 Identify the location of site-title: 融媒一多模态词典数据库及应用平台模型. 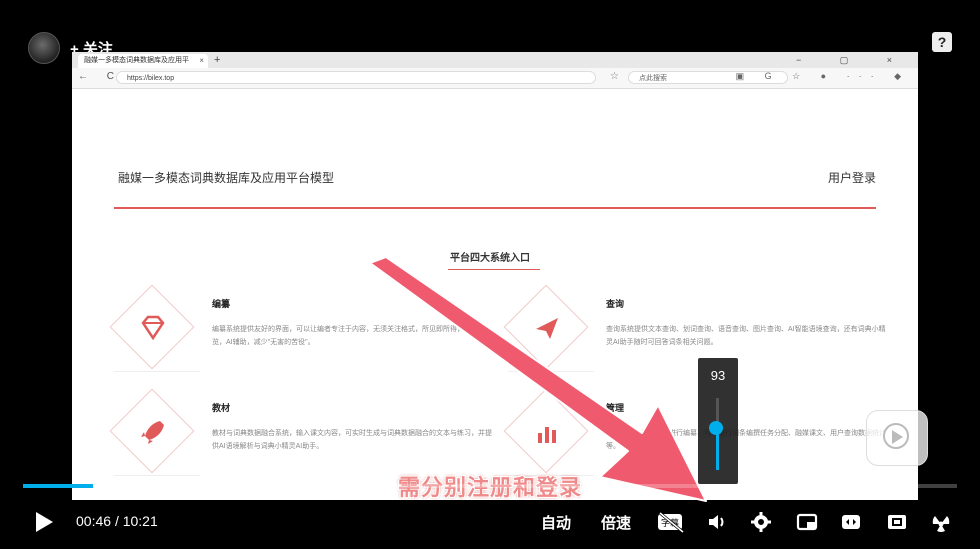
(226, 178).